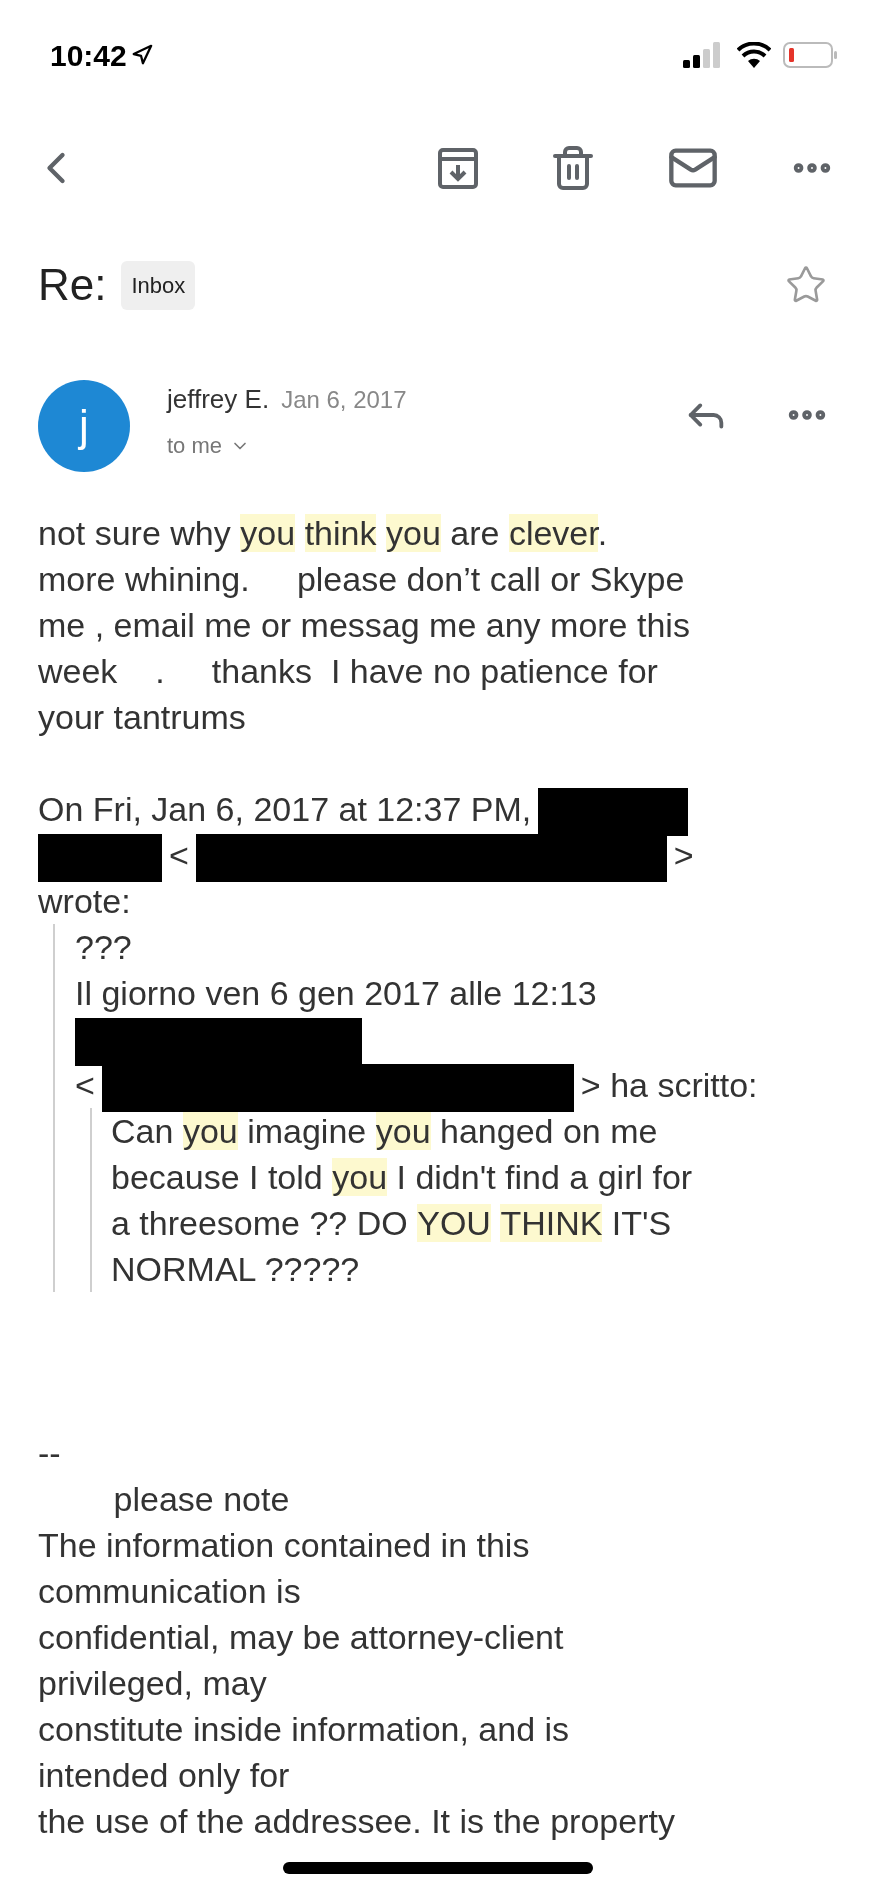 This screenshot has height=1896, width=875. Describe the element at coordinates (754, 55) in the screenshot. I see `wifi-icon` at that location.